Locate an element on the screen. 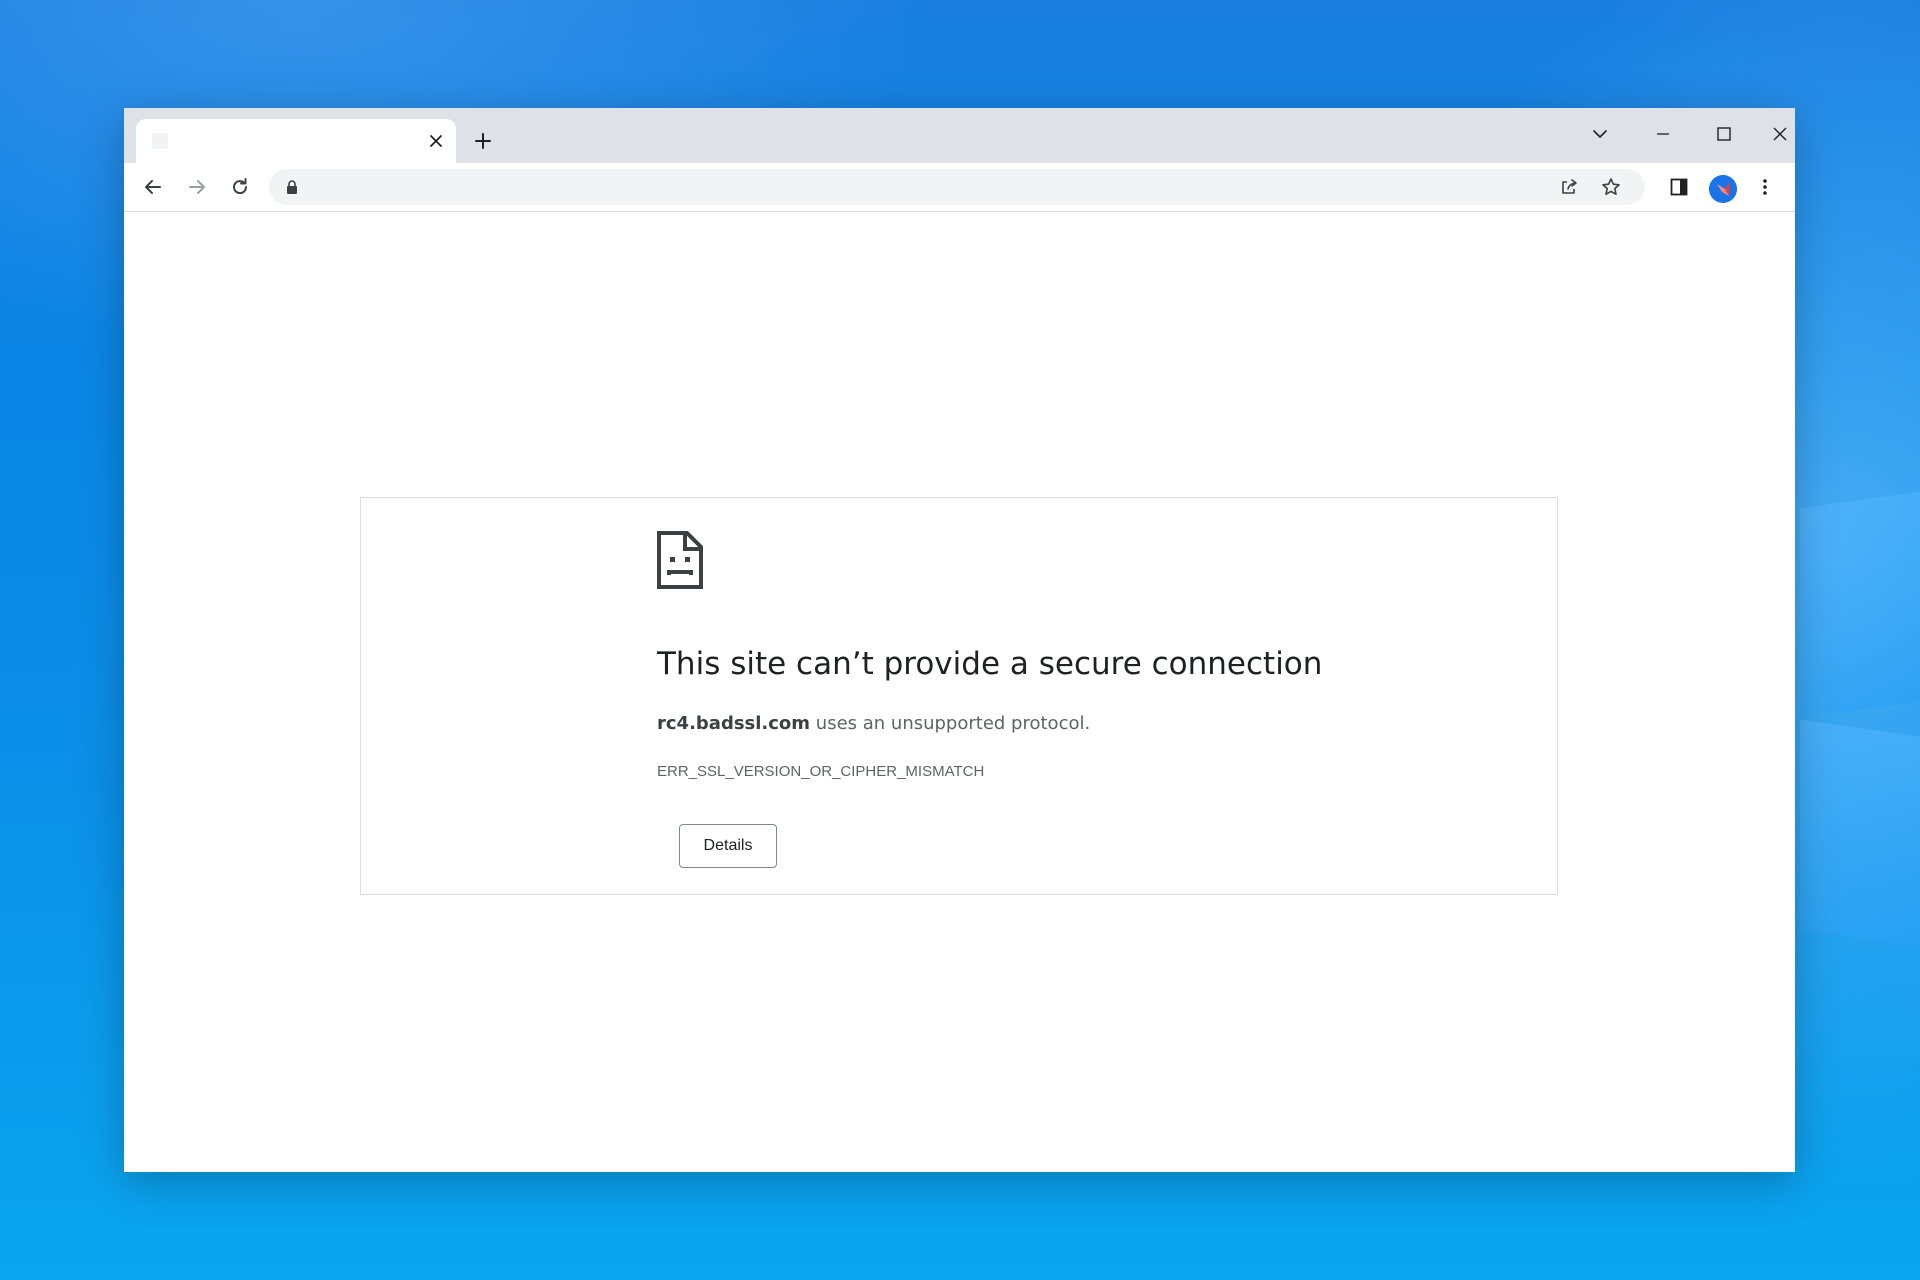 Image resolution: width=1920 pixels, height=1280 pixels. tab-search-button is located at coordinates (1600, 134).